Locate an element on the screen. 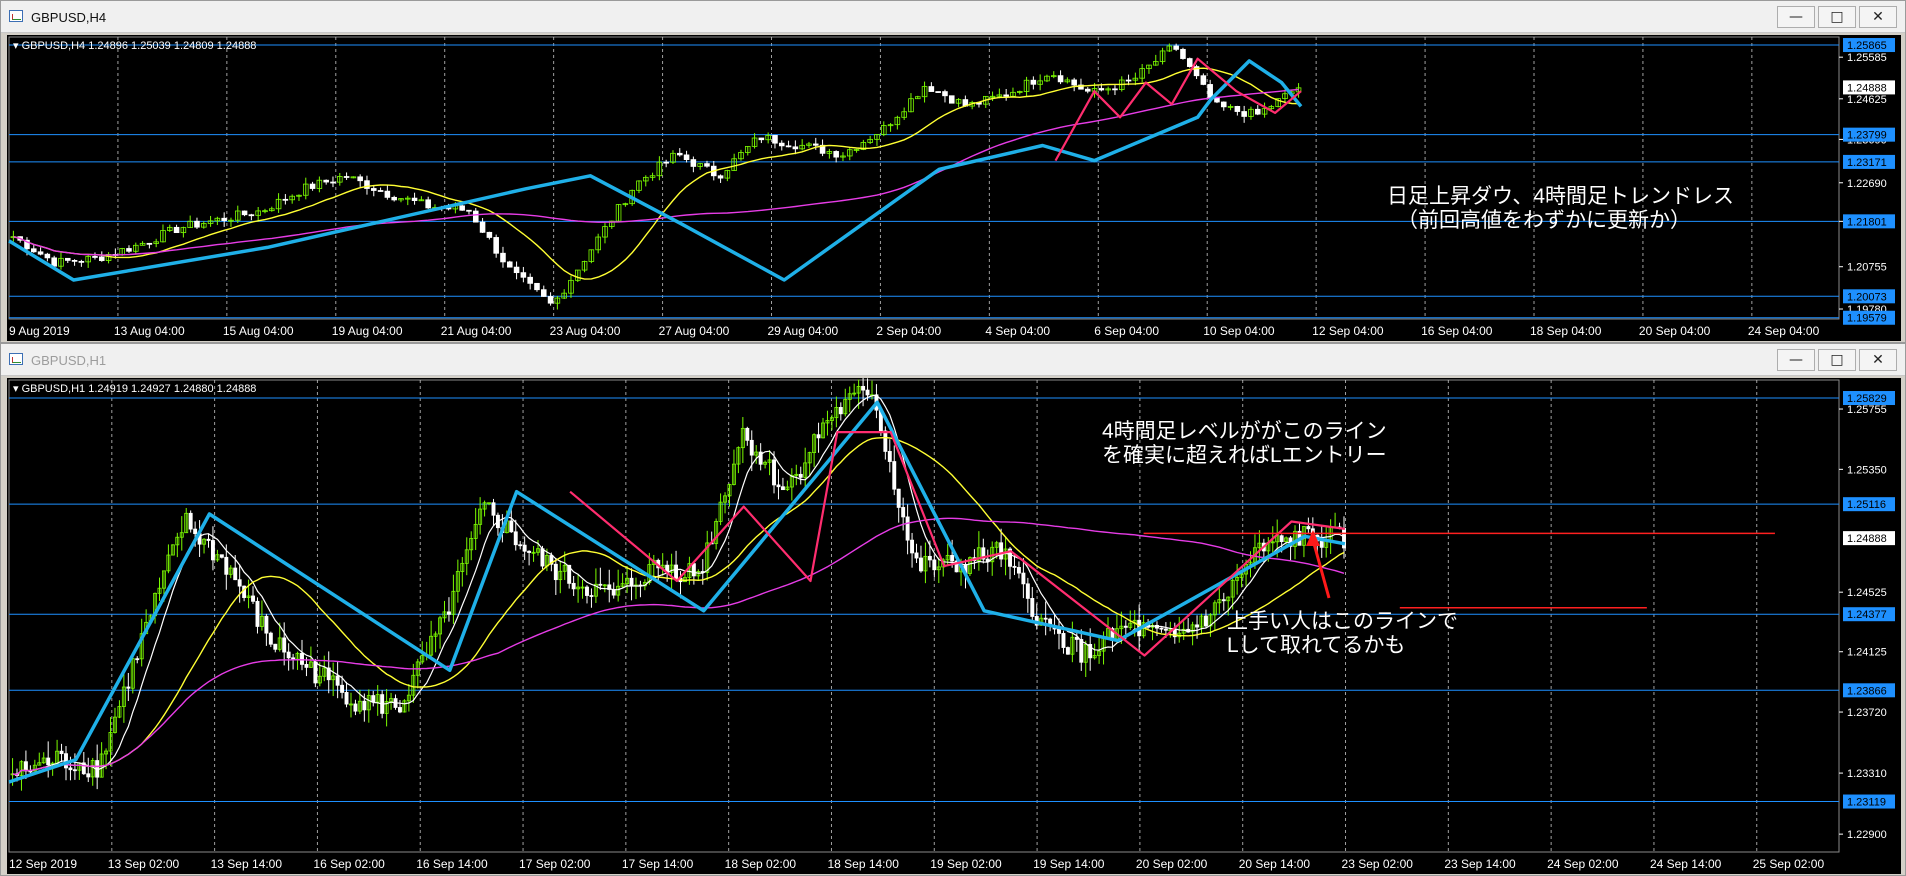  time-tick-label: 18 Sep 02:00 is located at coordinates (761, 864).